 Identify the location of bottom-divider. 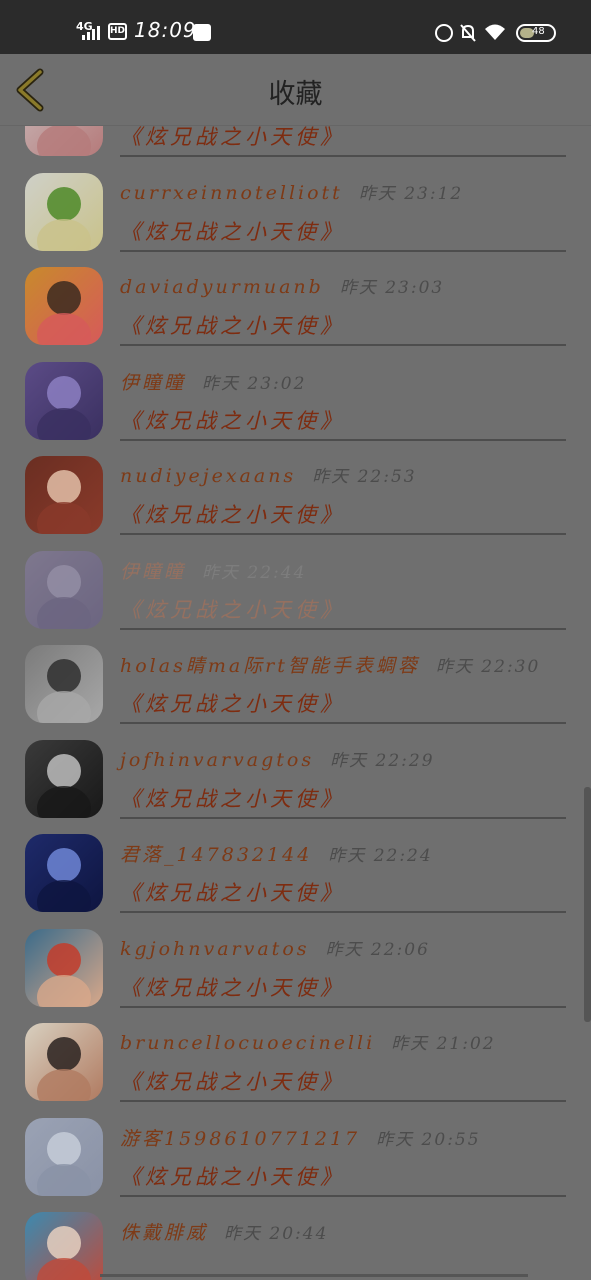
(314, 1275).